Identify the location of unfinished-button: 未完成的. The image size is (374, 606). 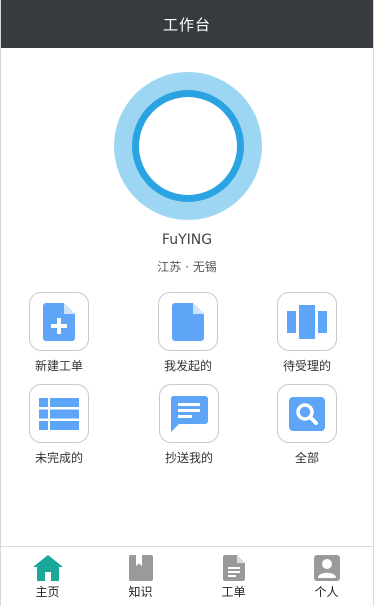
(59, 425).